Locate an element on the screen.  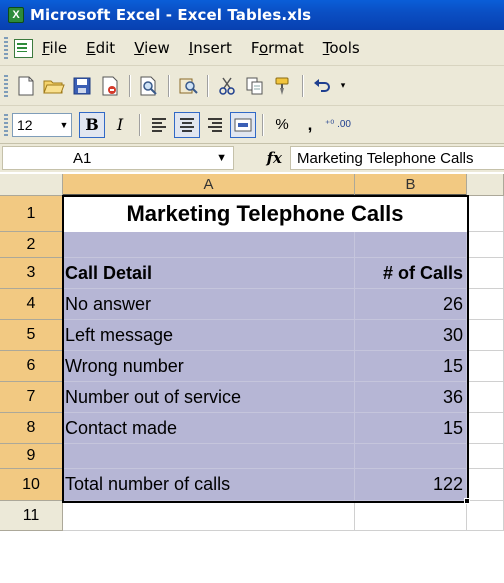
menu-view: View is located at coordinates (152, 48).